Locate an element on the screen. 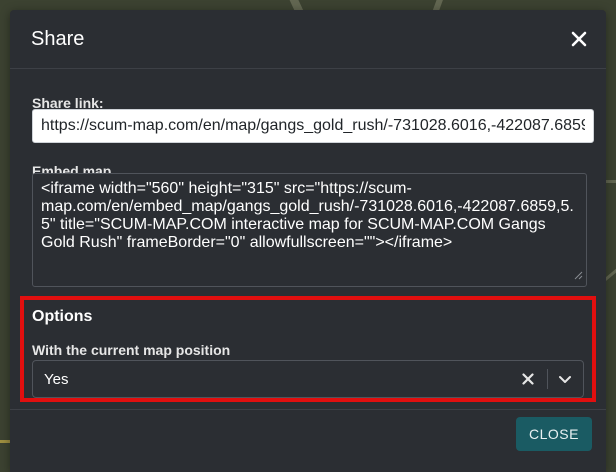 The image size is (616, 472). dialog-header: Share is located at coordinates (308, 39).